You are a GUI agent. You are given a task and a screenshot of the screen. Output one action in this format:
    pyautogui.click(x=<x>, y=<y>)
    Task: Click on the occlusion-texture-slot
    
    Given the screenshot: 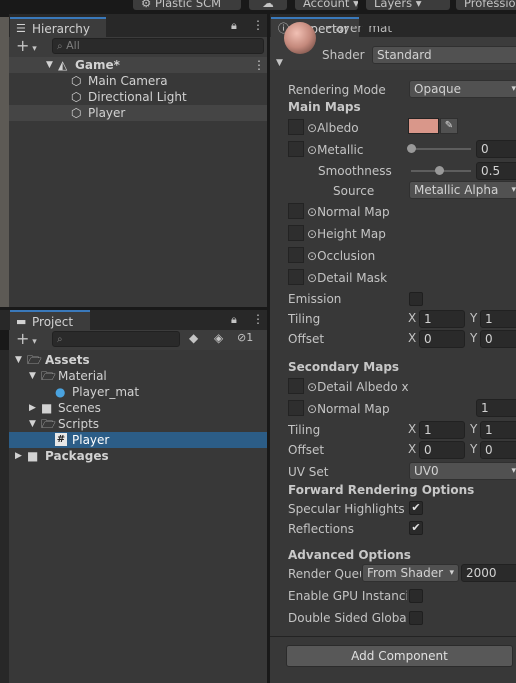 What is the action you would take?
    pyautogui.click(x=296, y=255)
    